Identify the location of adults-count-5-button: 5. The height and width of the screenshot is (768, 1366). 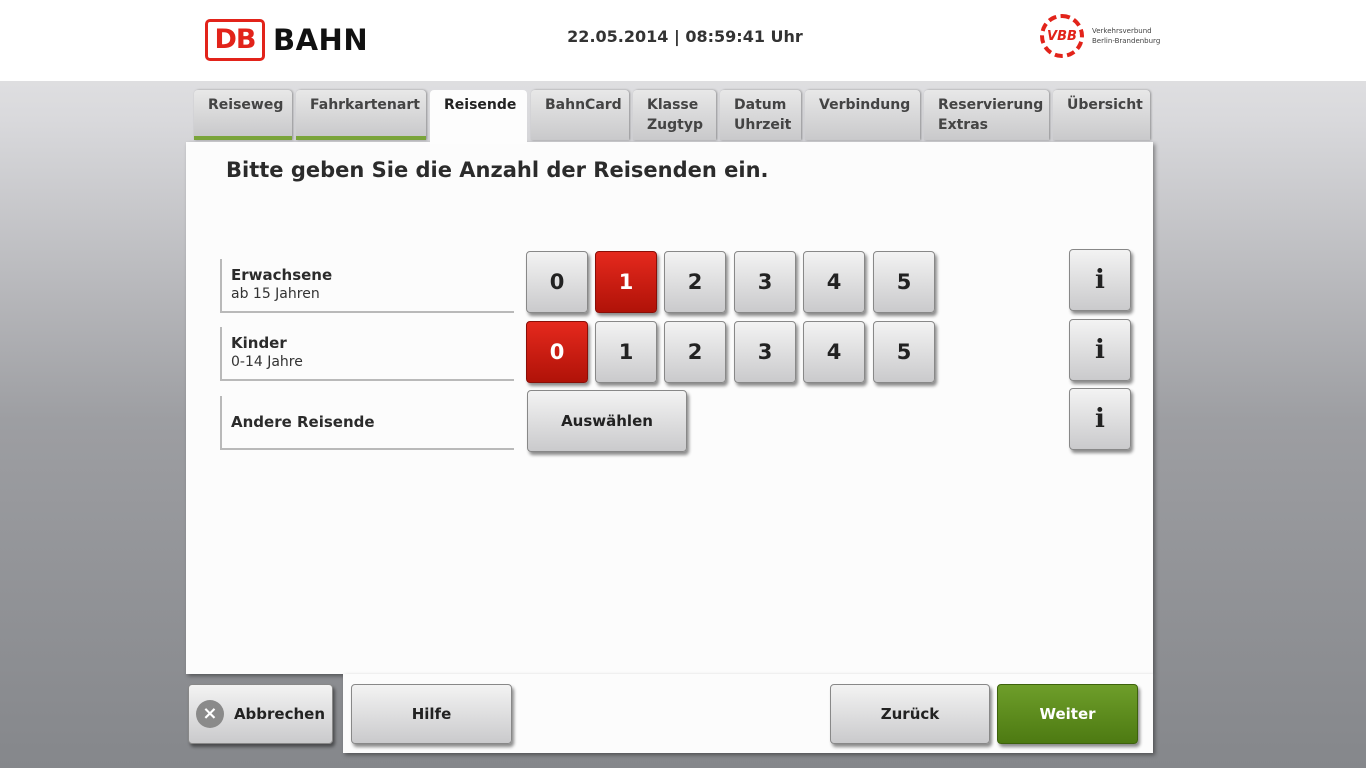
(904, 282).